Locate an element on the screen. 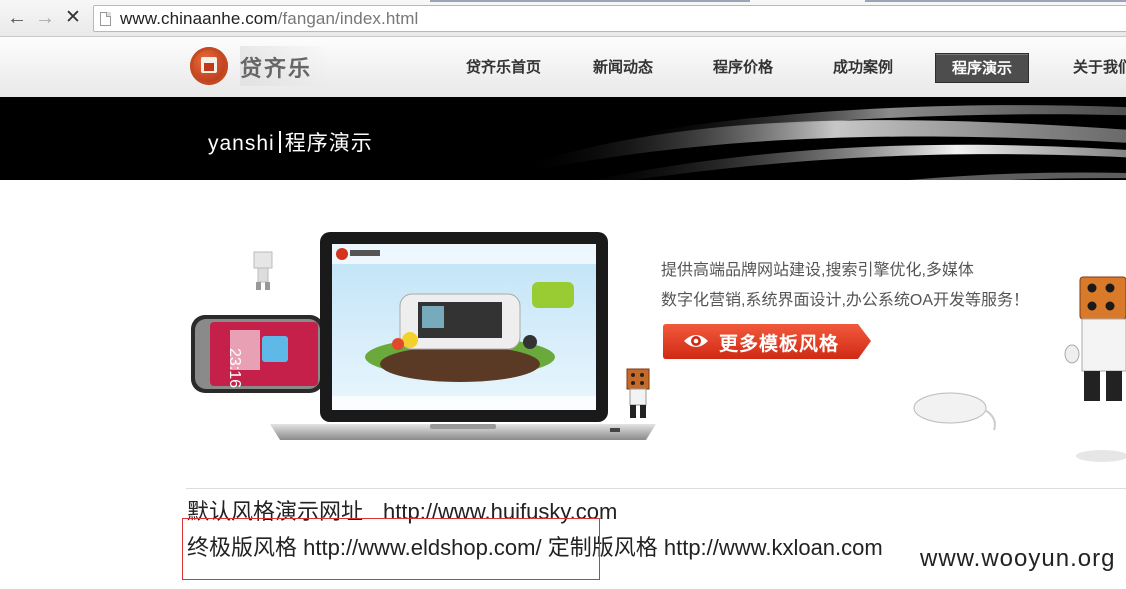 This screenshot has height=589, width=1126. more-templates-button: 更多模板风格 is located at coordinates (767, 341).